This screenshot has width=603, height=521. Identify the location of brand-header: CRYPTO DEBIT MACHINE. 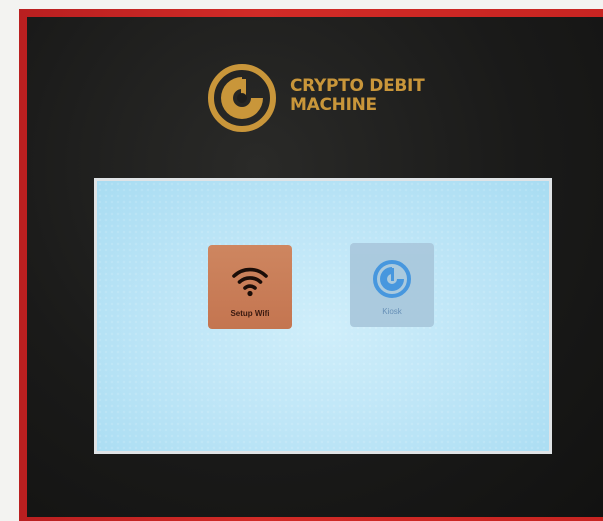
(327, 98).